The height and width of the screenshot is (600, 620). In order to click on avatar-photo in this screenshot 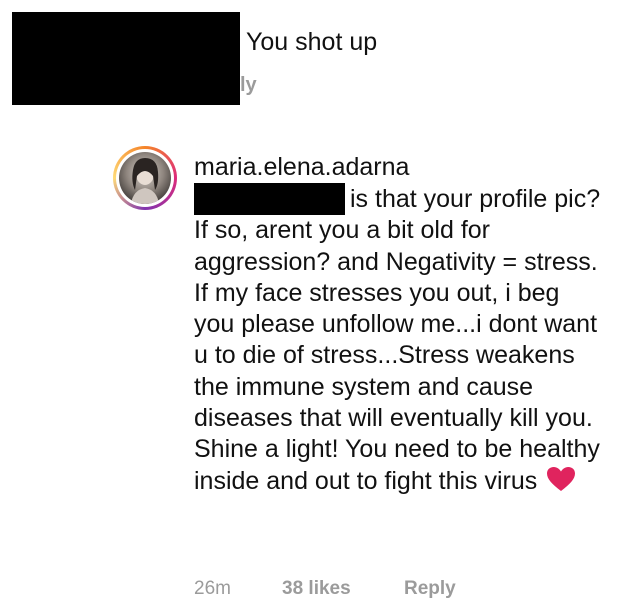, I will do `click(145, 178)`.